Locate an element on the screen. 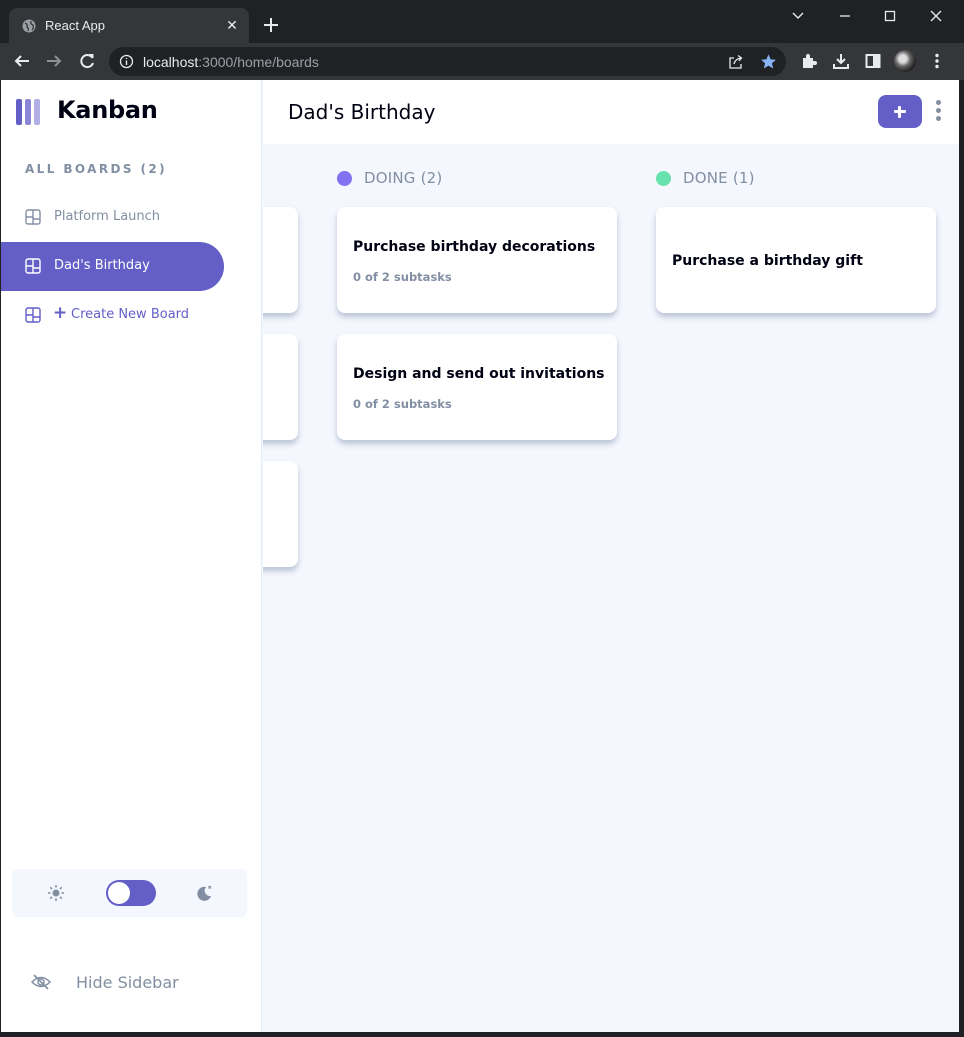 The image size is (964, 1037). tab-title: React App is located at coordinates (75, 25).